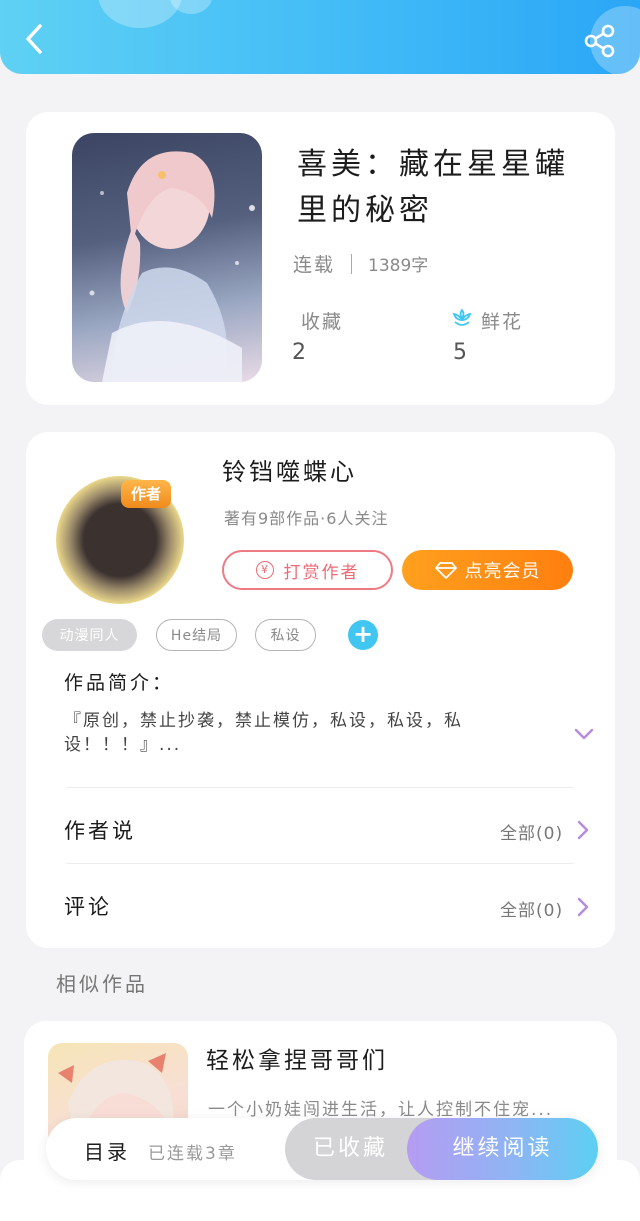 The width and height of the screenshot is (640, 1221). I want to click on author-says-label: 作者说, so click(100, 831).